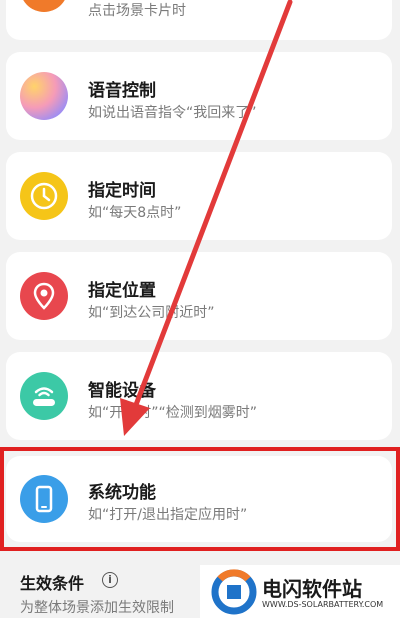 This screenshot has width=400, height=618. What do you see at coordinates (172, 113) in the screenshot?
I see `card-subtitle: 如说出语音指令“我回来了”` at bounding box center [172, 113].